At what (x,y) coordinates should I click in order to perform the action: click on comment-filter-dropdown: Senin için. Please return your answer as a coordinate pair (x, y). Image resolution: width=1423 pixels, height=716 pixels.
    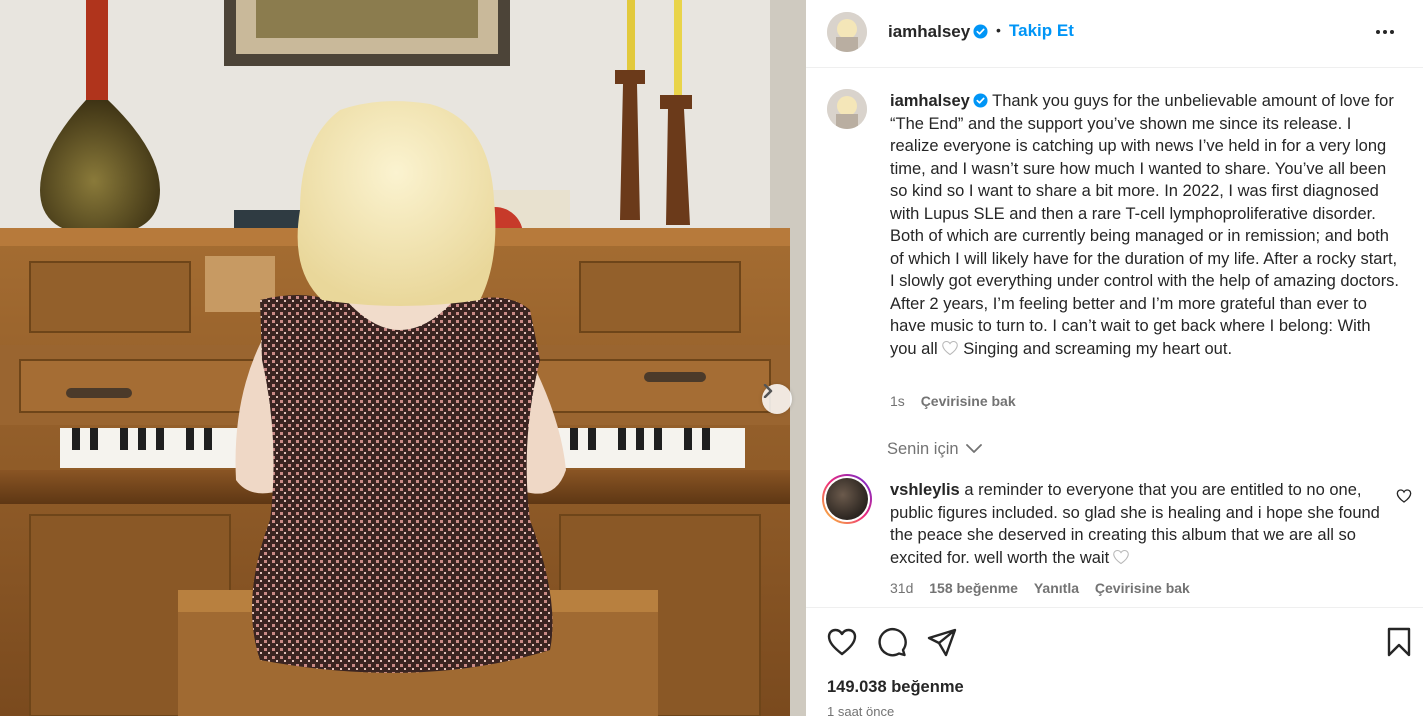
    Looking at the image, I should click on (935, 449).